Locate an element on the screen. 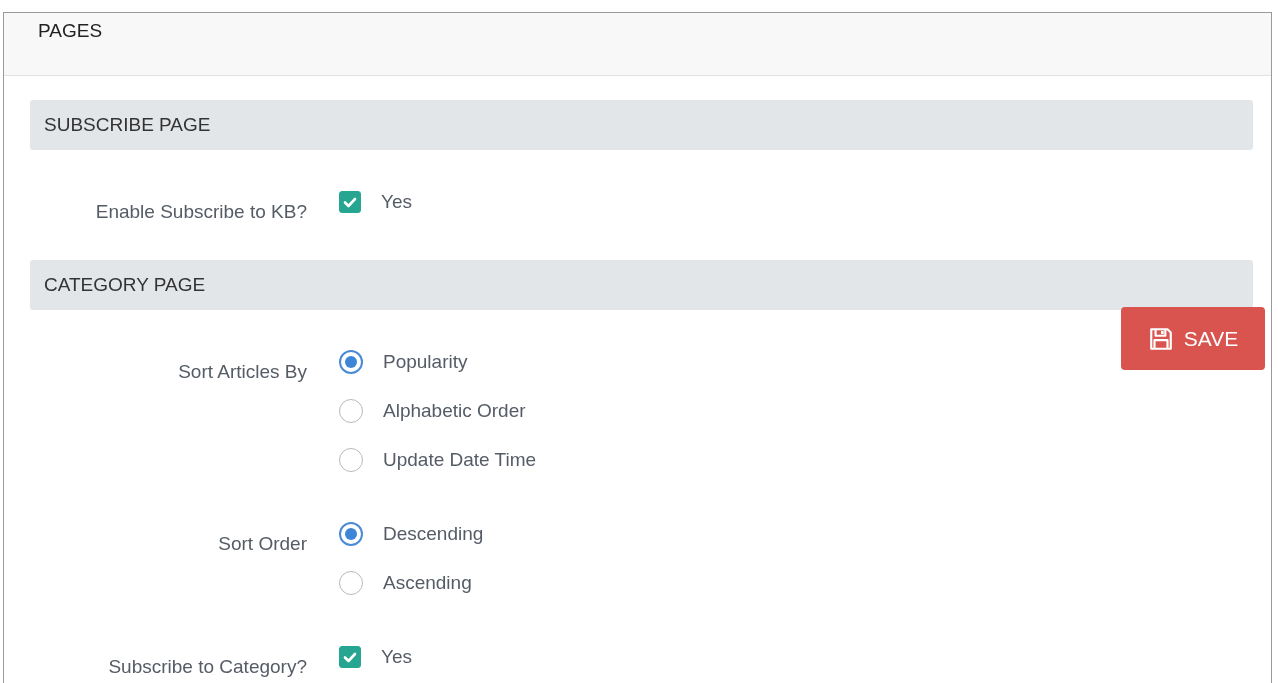 The image size is (1278, 683). panel-title: PAGES is located at coordinates (70, 30).